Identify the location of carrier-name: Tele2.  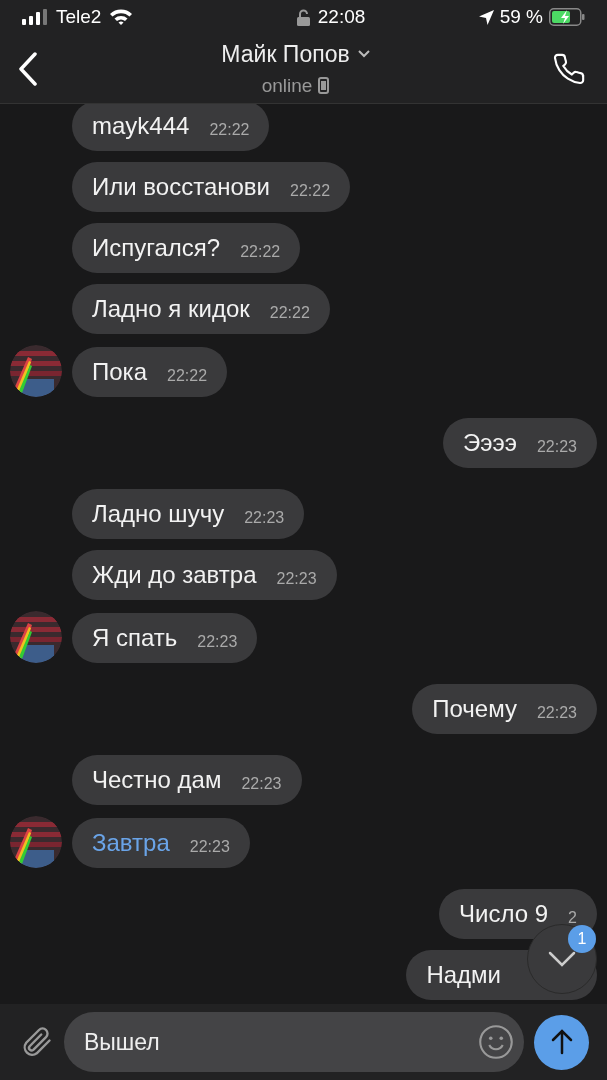
(79, 16).